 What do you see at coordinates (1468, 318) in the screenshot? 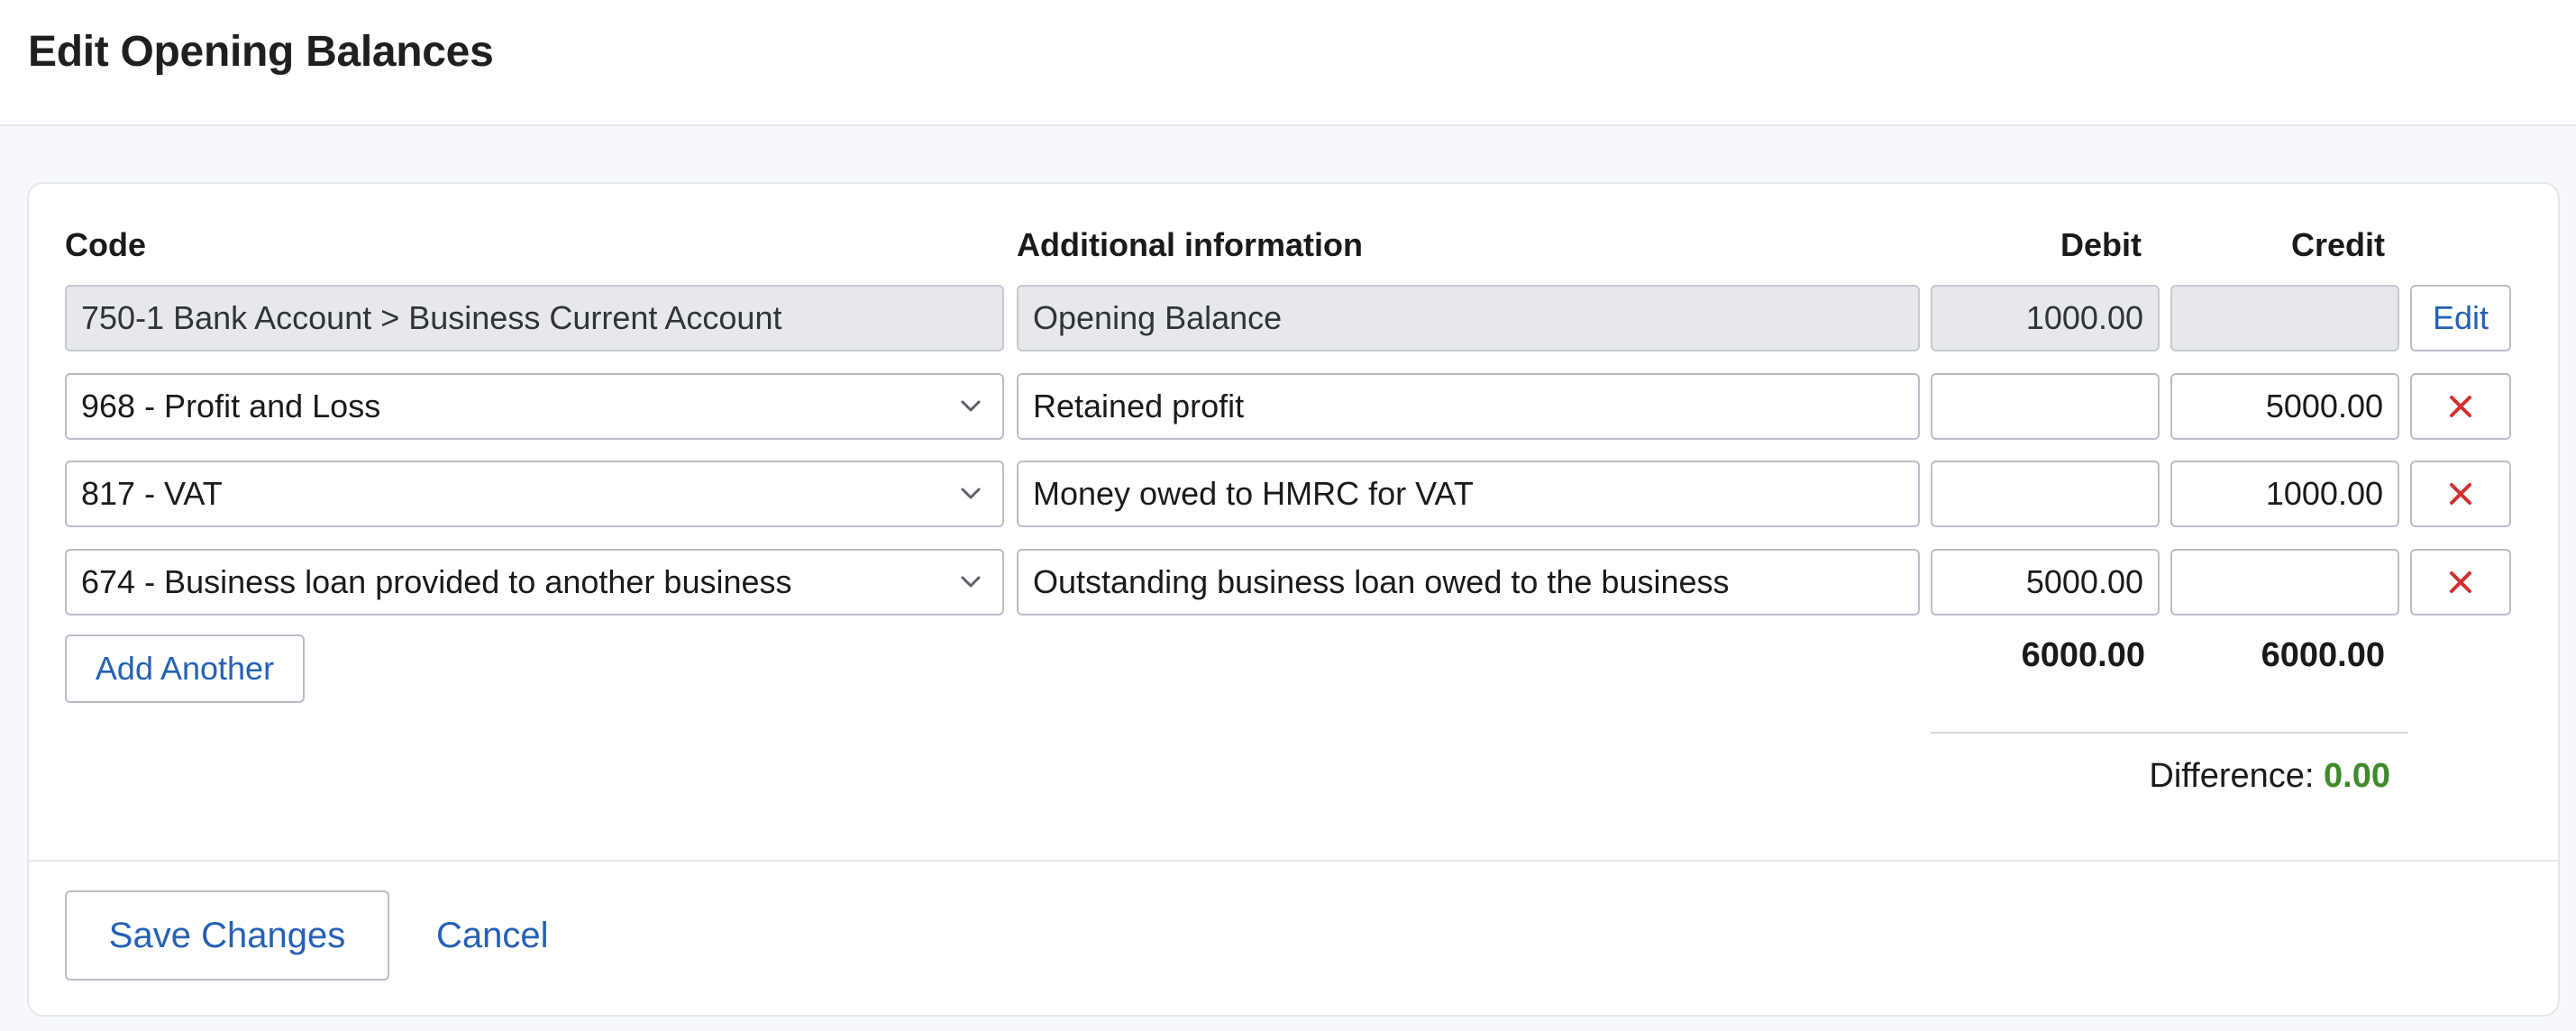
I see `bank-account-info-field: Opening Balance` at bounding box center [1468, 318].